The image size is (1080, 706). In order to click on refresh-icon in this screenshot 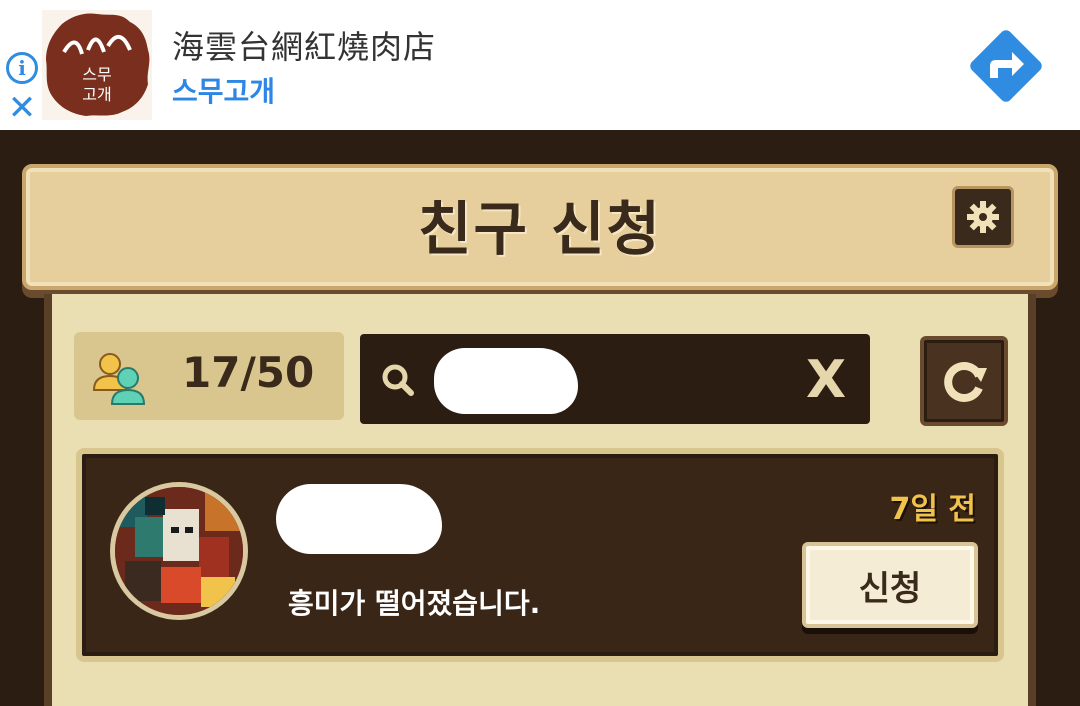, I will do `click(965, 382)`.